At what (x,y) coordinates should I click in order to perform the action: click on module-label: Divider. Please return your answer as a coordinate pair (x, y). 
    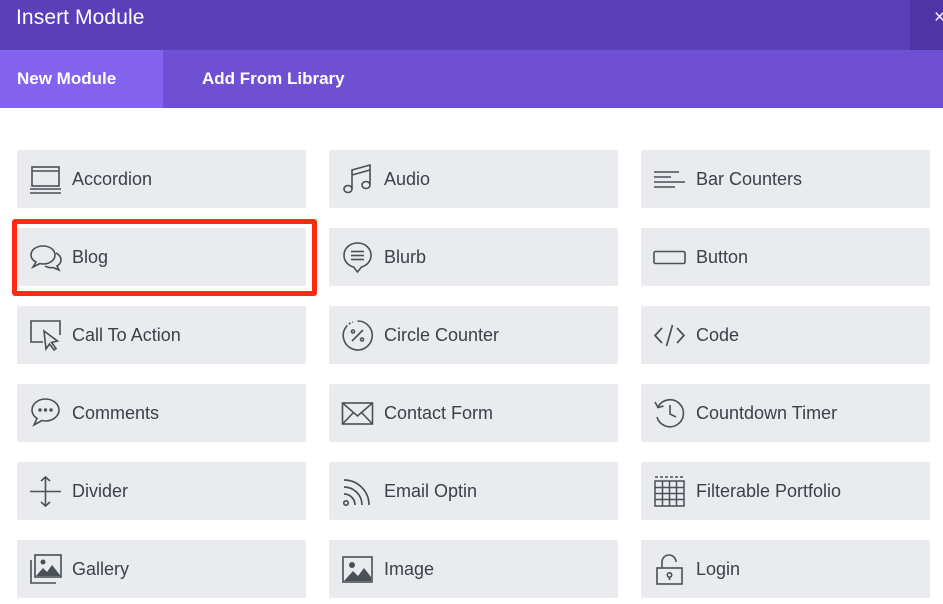
    Looking at the image, I should click on (100, 491).